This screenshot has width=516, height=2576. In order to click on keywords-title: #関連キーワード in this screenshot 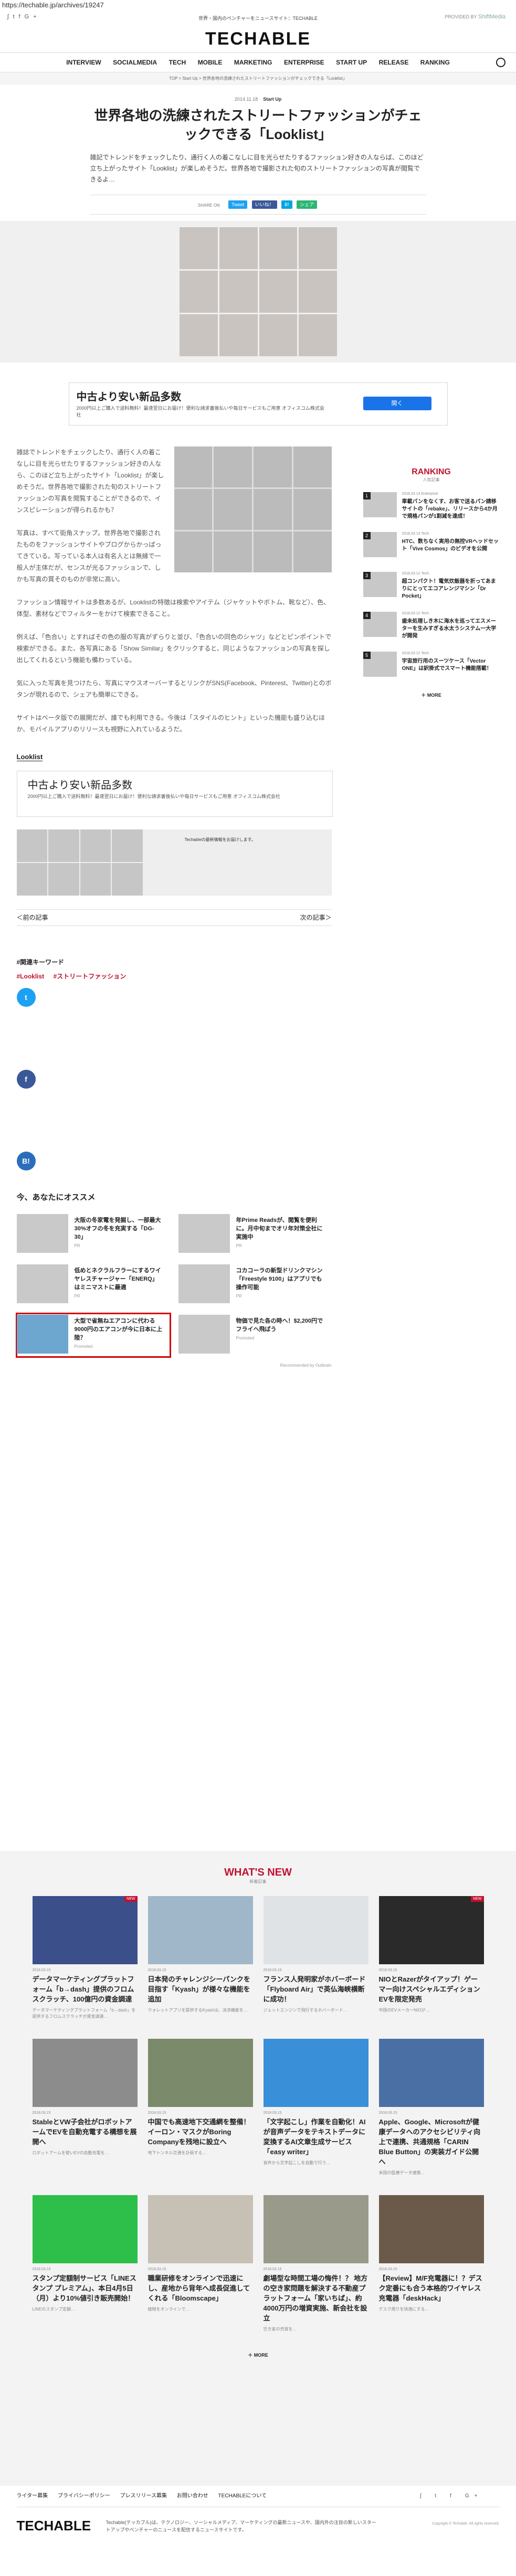, I will do `click(40, 962)`.